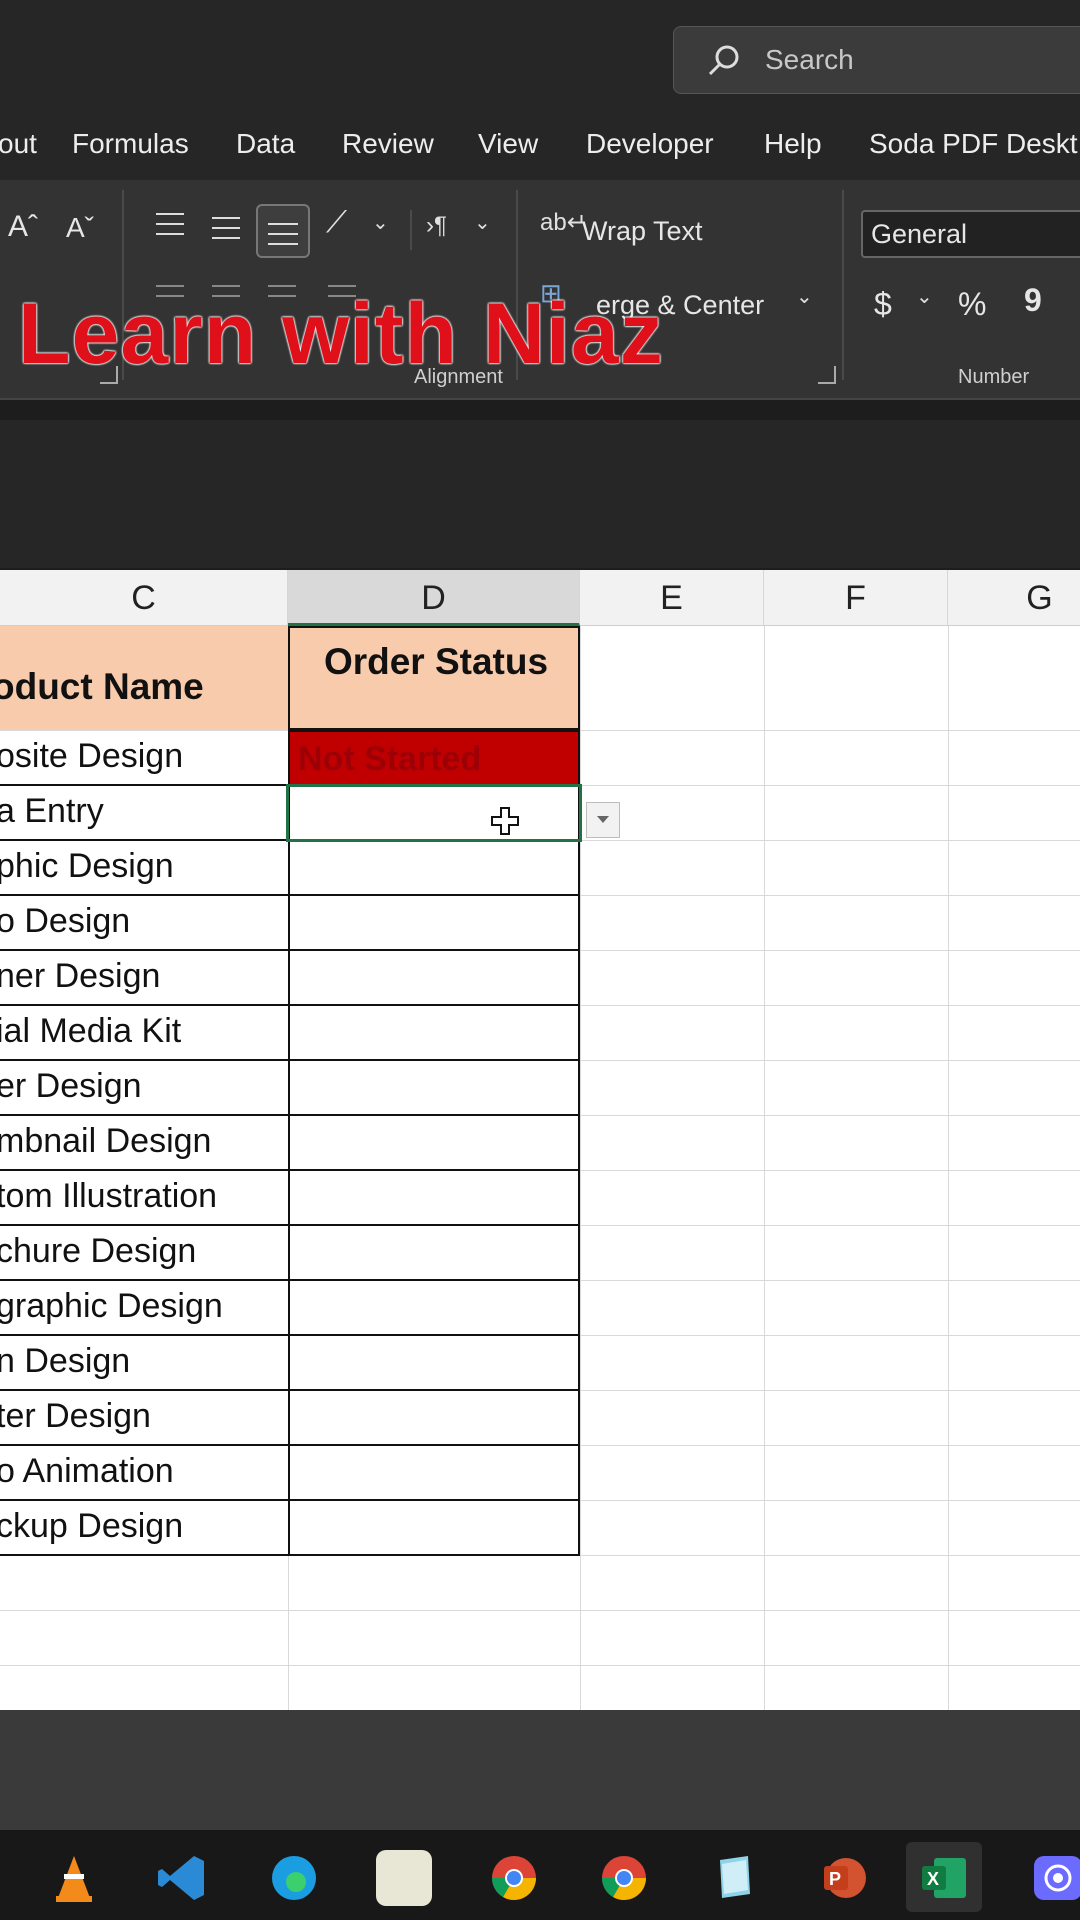 The height and width of the screenshot is (1920, 1080). Describe the element at coordinates (650, 144) in the screenshot. I see `tab-developer: Developer` at that location.